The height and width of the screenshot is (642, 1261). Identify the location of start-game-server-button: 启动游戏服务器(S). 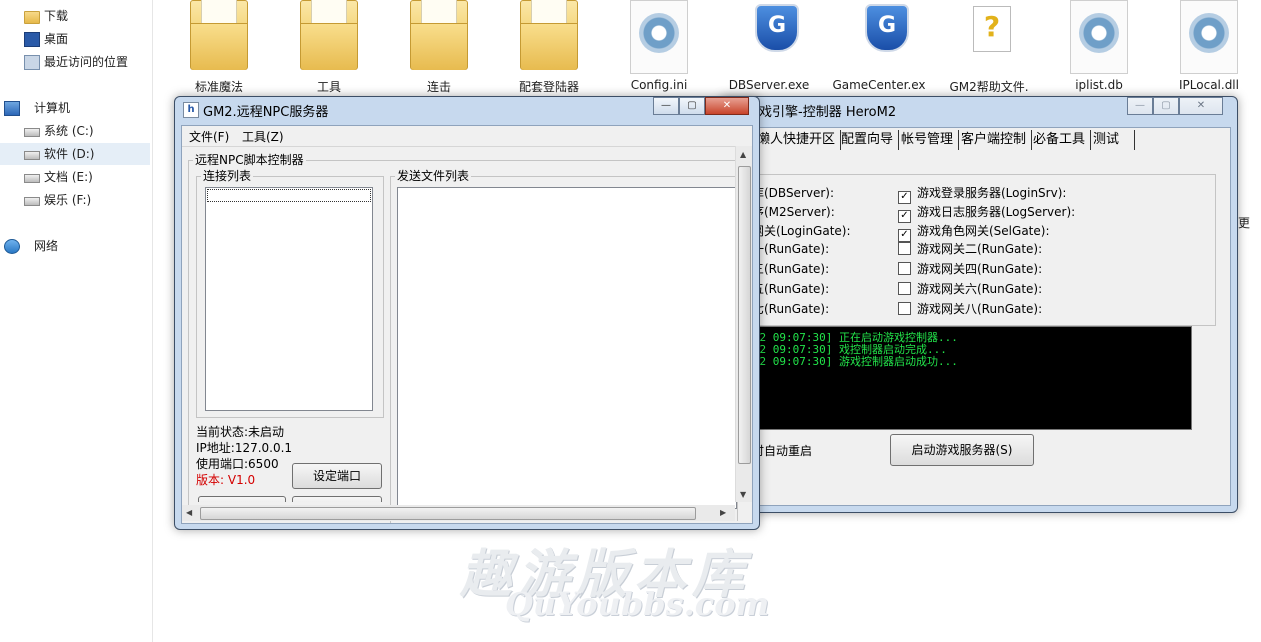
(962, 450).